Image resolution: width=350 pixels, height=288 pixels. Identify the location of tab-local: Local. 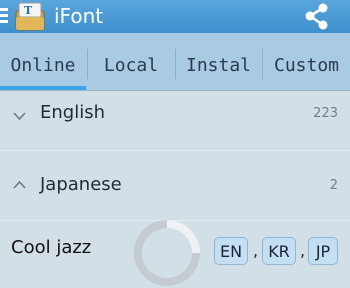
(131, 62).